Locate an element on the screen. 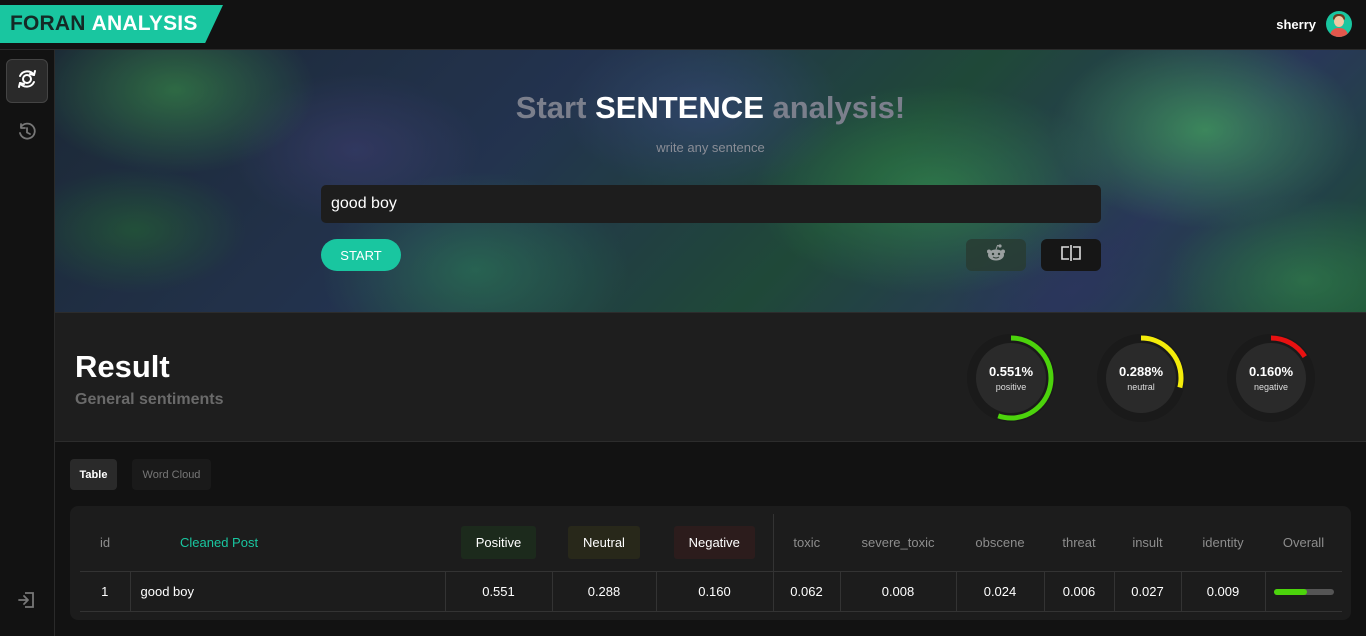  cell-toxic: 0.062 is located at coordinates (806, 591).